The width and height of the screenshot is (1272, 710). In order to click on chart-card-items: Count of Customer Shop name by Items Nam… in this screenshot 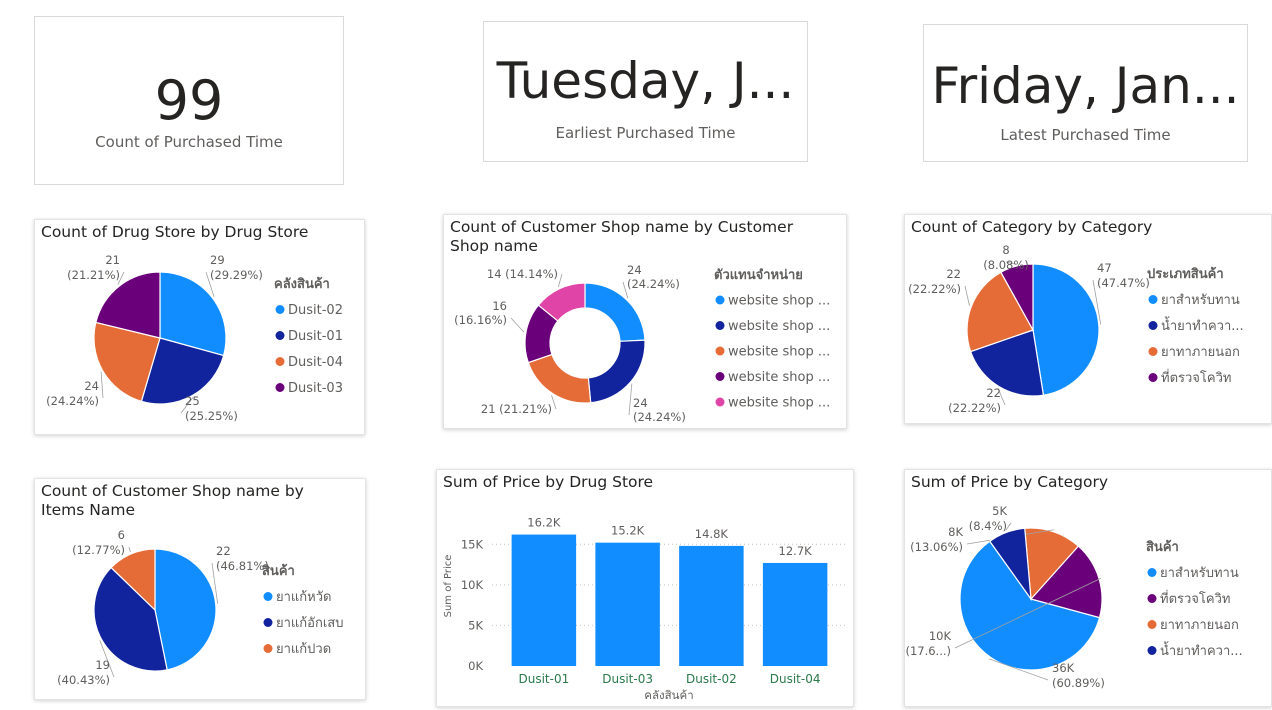, I will do `click(200, 589)`.